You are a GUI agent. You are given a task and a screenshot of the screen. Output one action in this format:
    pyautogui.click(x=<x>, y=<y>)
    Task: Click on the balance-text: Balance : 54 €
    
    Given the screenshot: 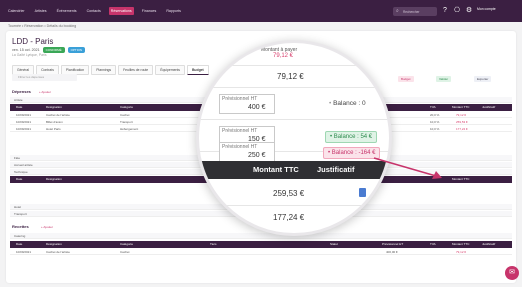 What is the action you would take?
    pyautogui.click(x=353, y=137)
    